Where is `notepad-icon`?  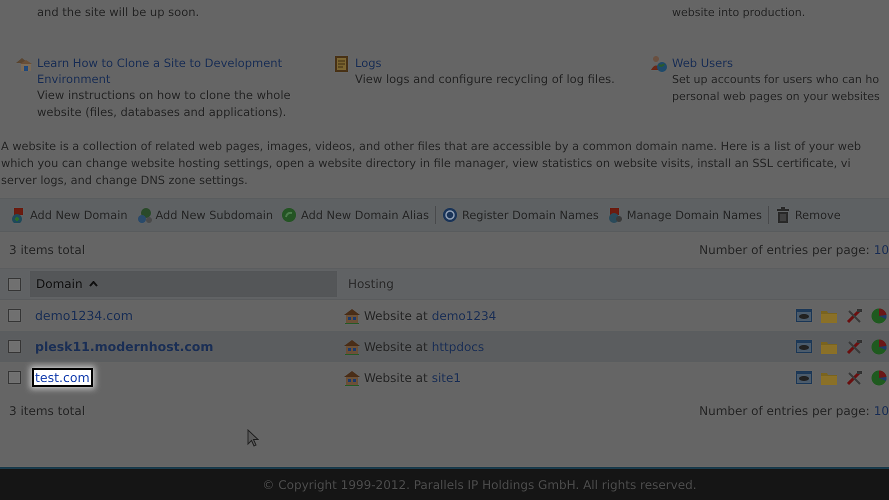
notepad-icon is located at coordinates (342, 63).